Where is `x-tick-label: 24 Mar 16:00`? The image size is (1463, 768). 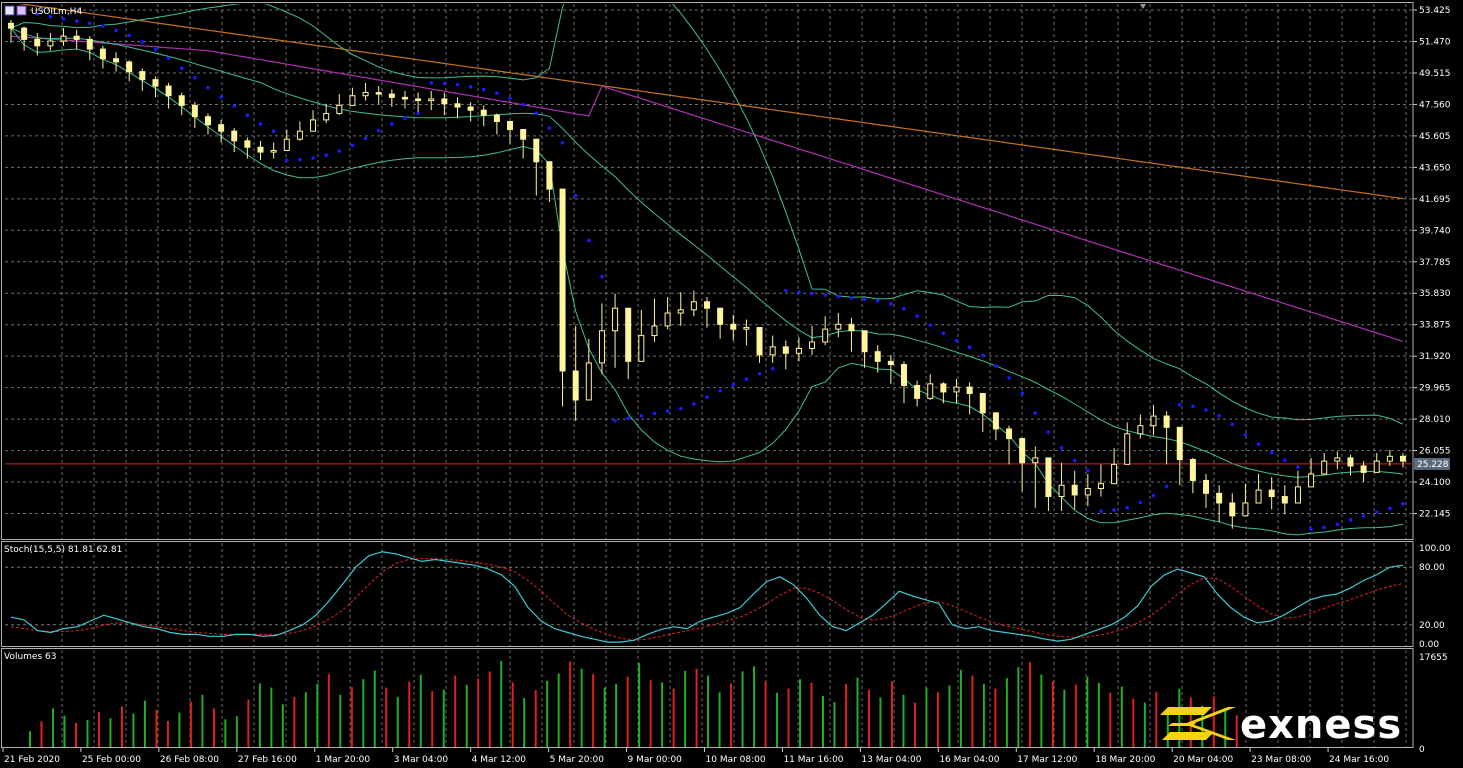
x-tick-label: 24 Mar 16:00 is located at coordinates (1359, 760).